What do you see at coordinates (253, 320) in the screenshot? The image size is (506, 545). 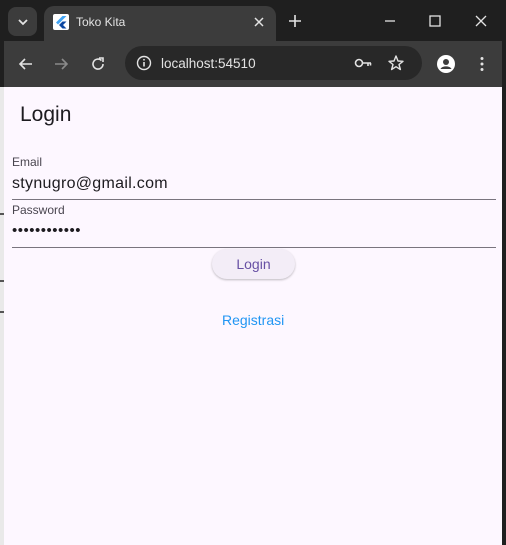 I see `register-link: Registrasi` at bounding box center [253, 320].